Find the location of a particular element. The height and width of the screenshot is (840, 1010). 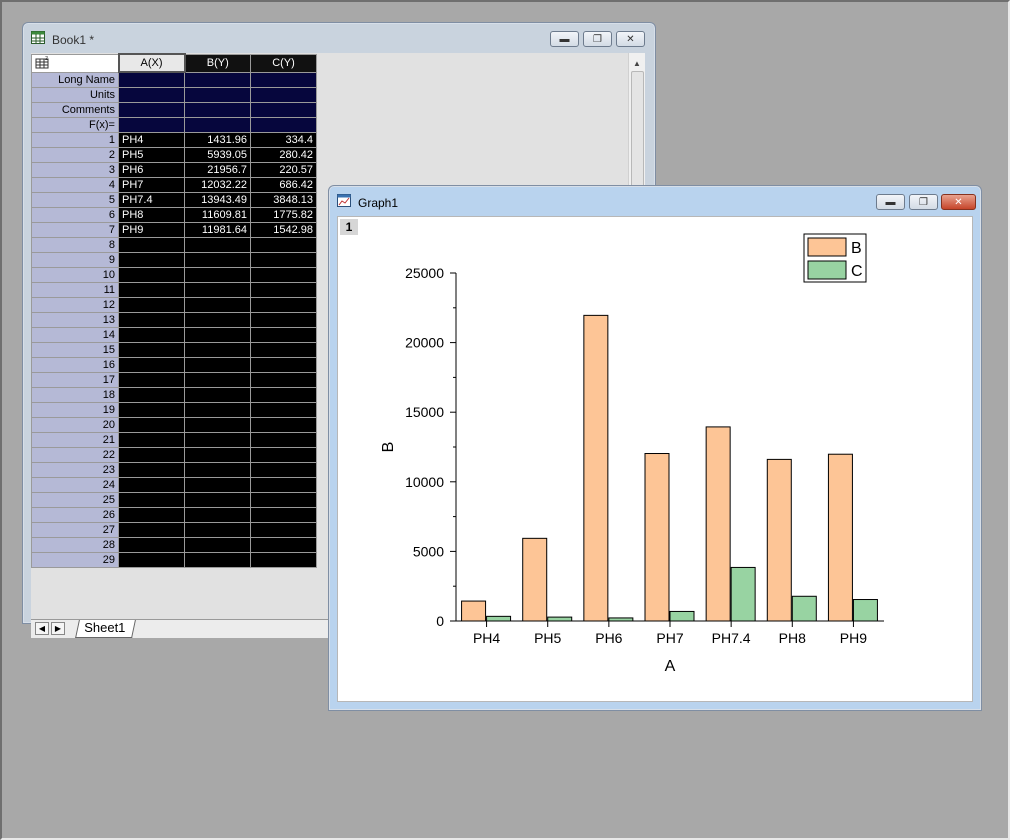

row-number: 29 is located at coordinates (75, 559).